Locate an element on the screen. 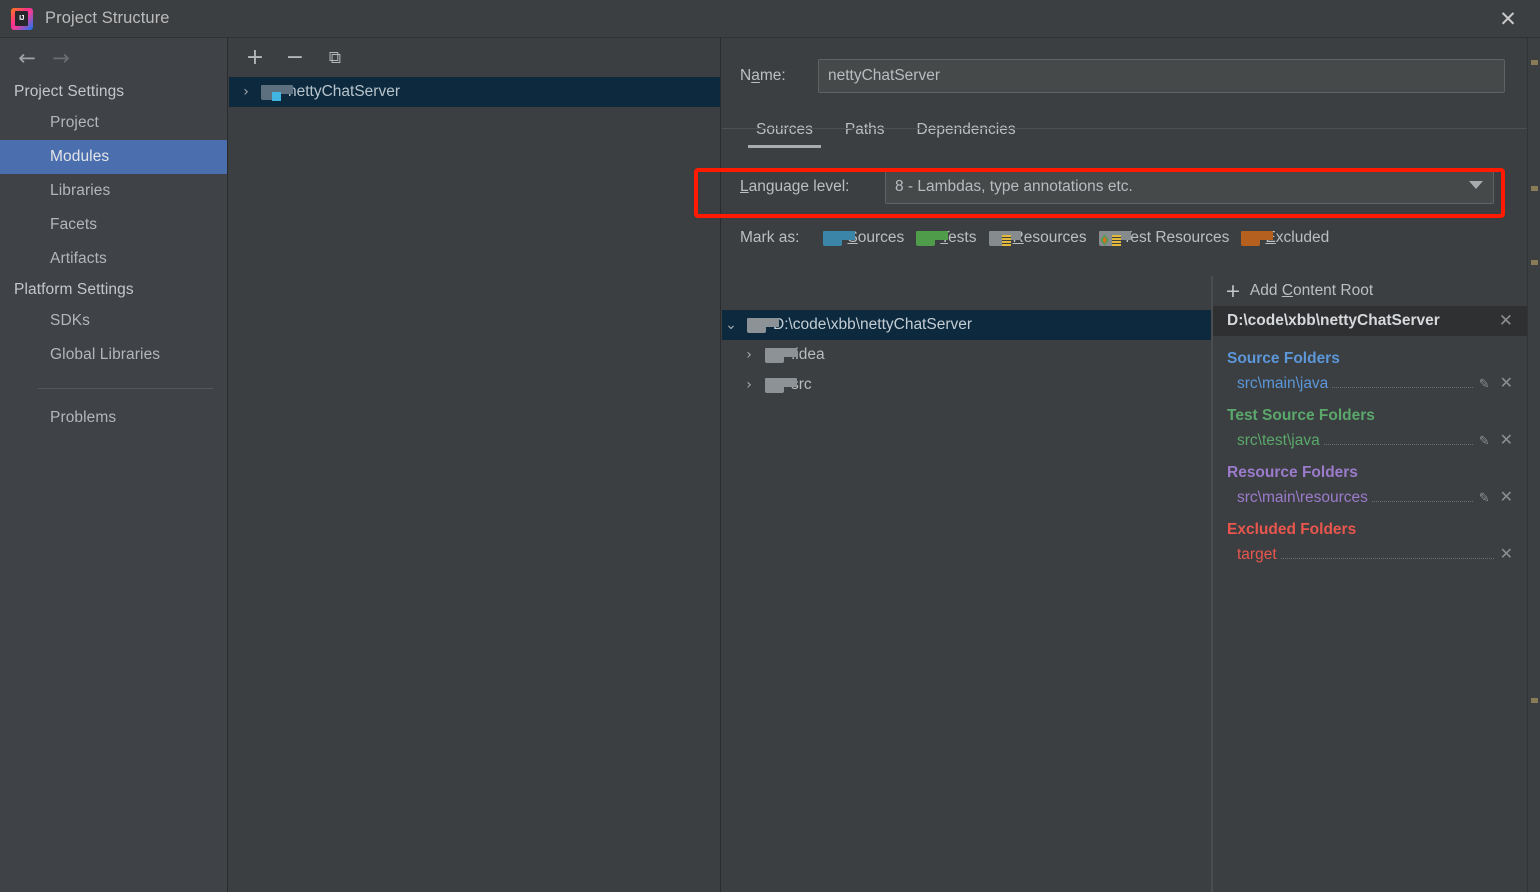 The width and height of the screenshot is (1540, 892). tab-sources: Sources is located at coordinates (784, 134).